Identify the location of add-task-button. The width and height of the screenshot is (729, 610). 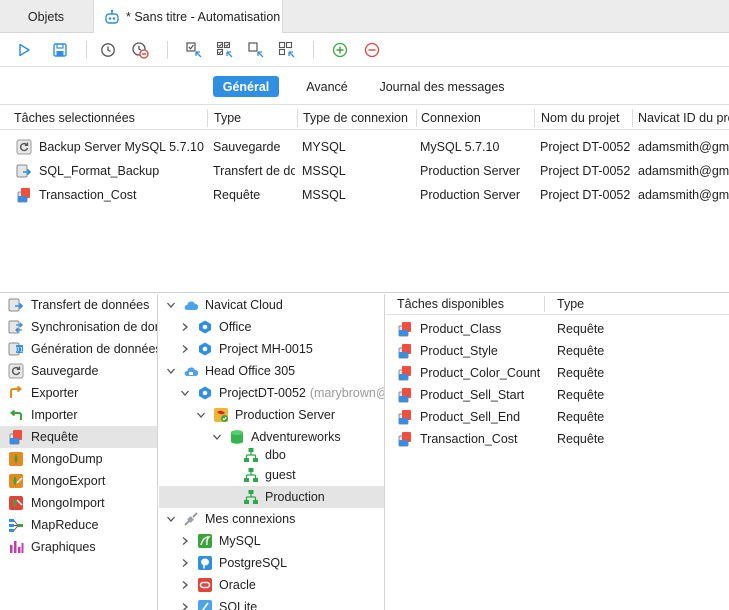
(340, 50).